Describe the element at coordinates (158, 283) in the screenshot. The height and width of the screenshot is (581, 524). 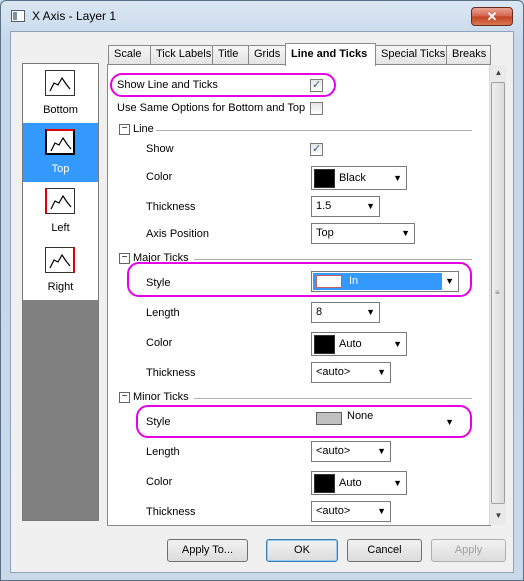
I see `major-style-label: Style` at that location.